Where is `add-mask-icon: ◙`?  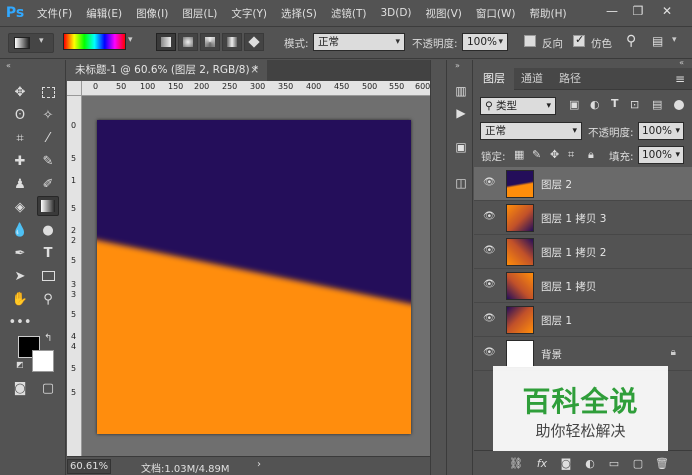 add-mask-icon: ◙ is located at coordinates (566, 463).